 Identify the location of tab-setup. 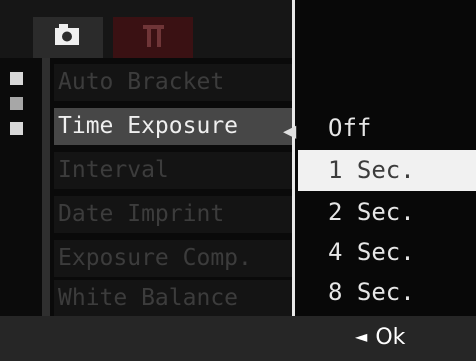
(153, 37).